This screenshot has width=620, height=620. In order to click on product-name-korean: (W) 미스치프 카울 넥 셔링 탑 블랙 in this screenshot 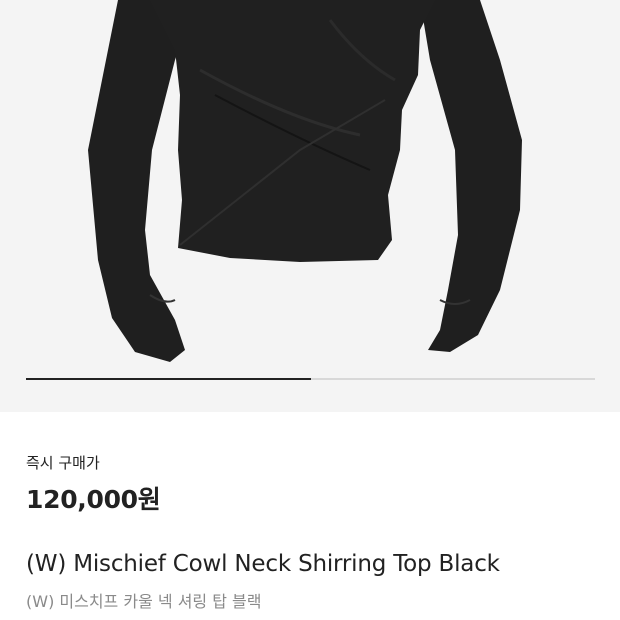, I will do `click(144, 601)`.